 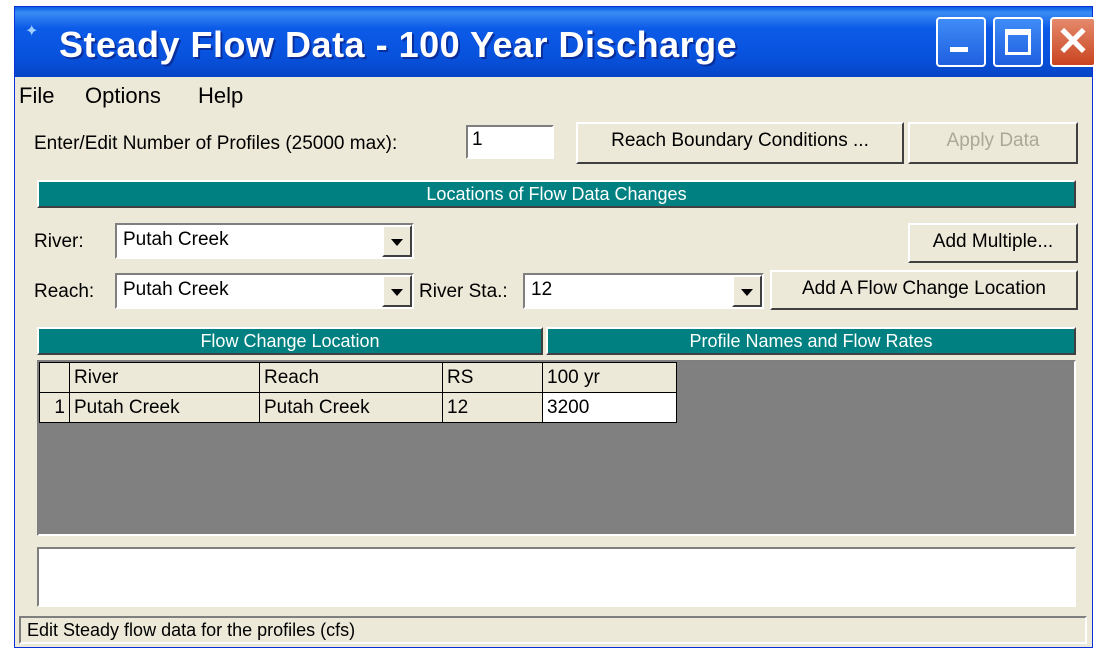 I want to click on add-flow-change-location-button: Add A Flow Change Location, so click(x=924, y=290).